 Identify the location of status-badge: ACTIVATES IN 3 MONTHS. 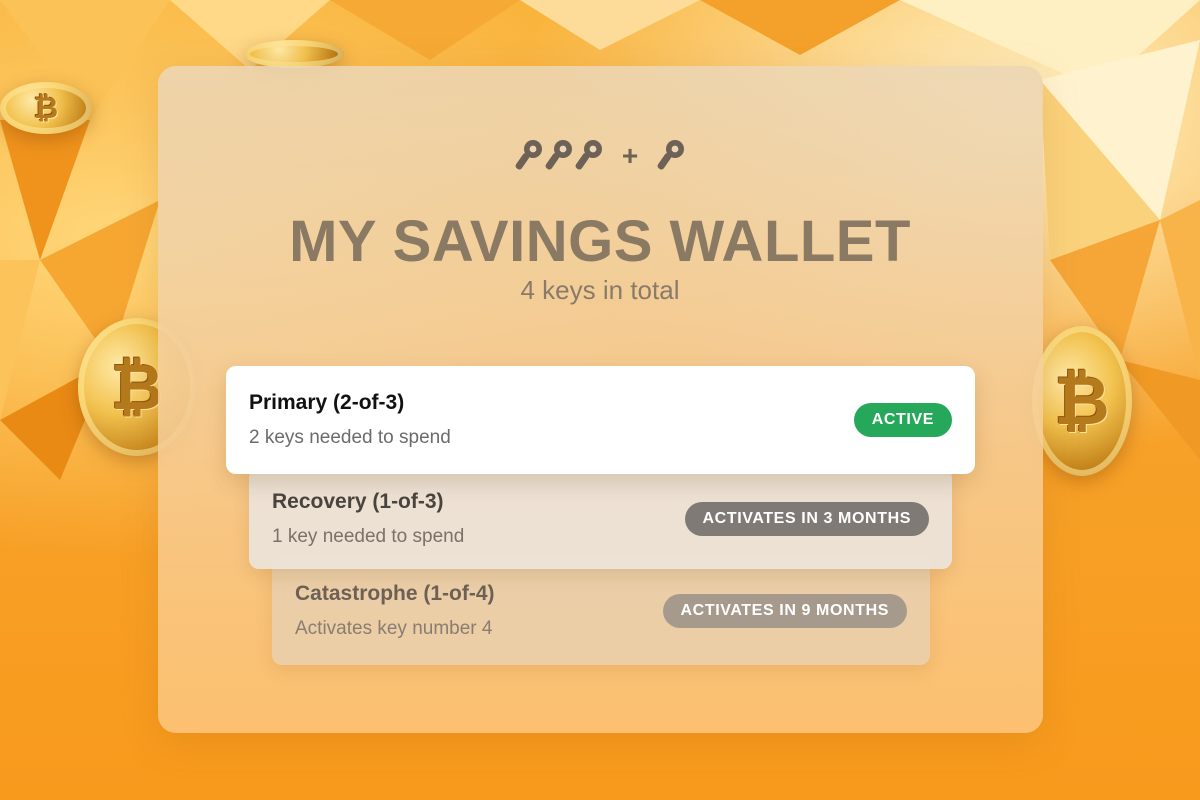
(806, 518).